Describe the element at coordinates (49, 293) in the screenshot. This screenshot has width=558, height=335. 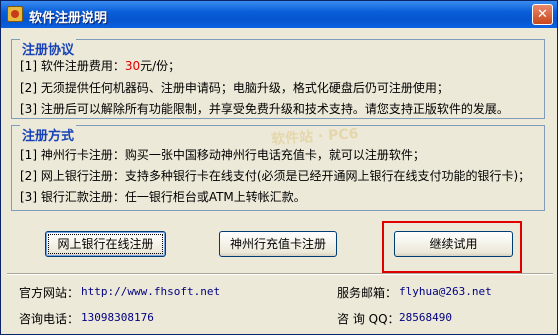
I see `website-label: 官方网站：` at that location.